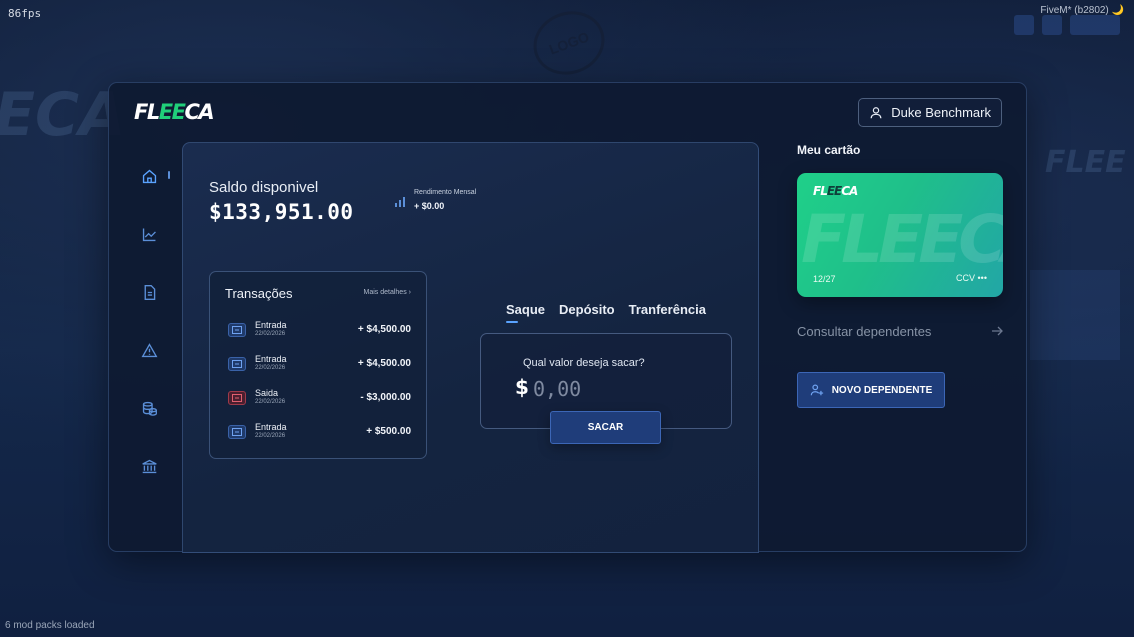  Describe the element at coordinates (902, 239) in the screenshot. I see `card-watermark: FLEECA` at that location.